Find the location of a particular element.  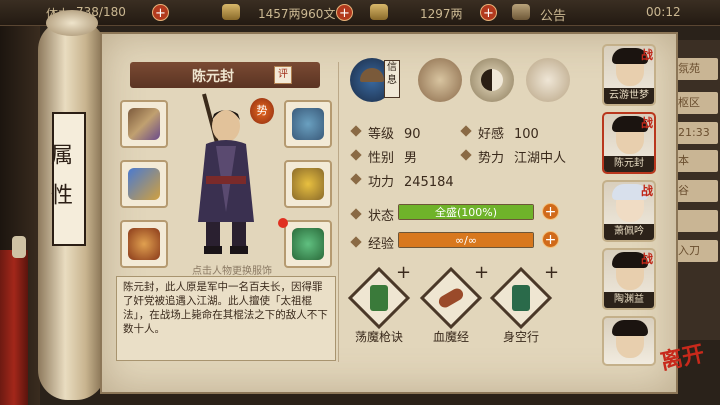

boots-icon is located at coordinates (308, 244).